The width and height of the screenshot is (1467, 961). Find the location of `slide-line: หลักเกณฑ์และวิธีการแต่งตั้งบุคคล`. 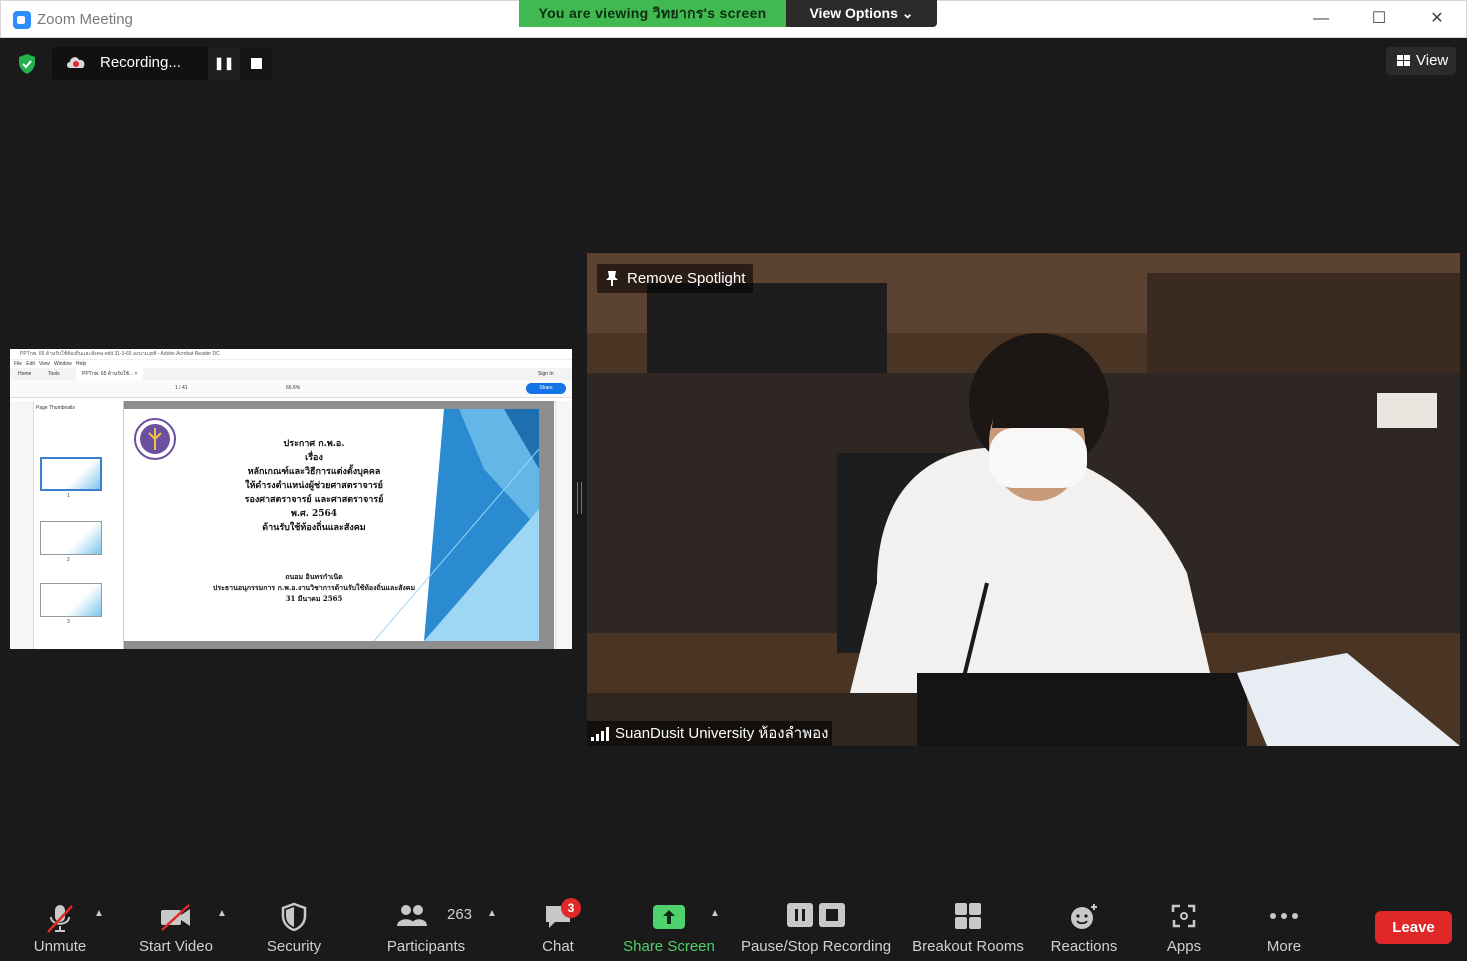

slide-line: หลักเกณฑ์และวิธีการแต่งตั้งบุคคล is located at coordinates (314, 472).